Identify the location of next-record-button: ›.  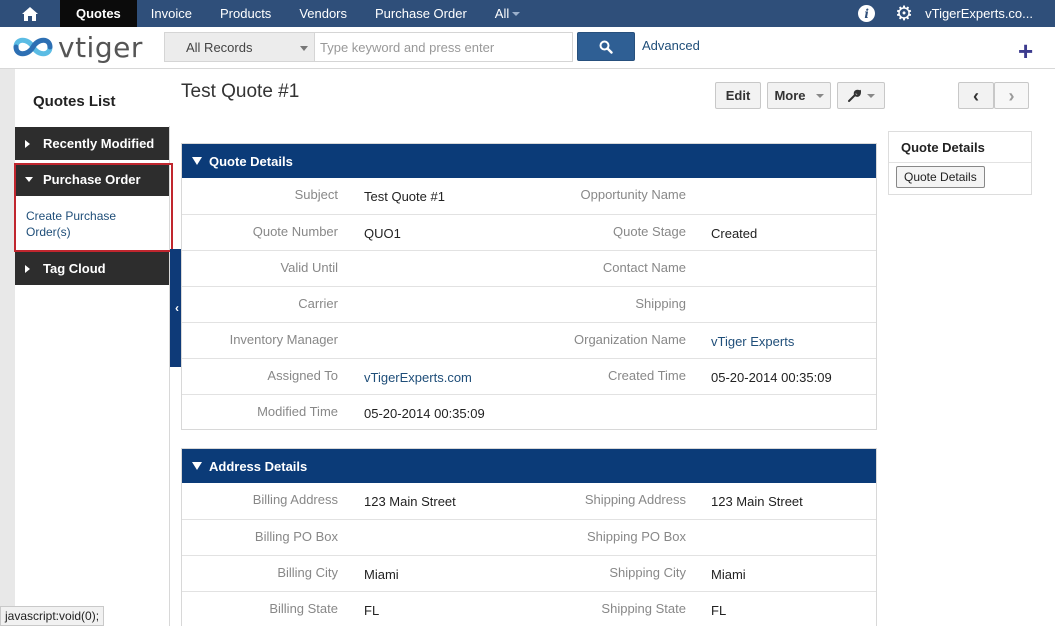
(1011, 95).